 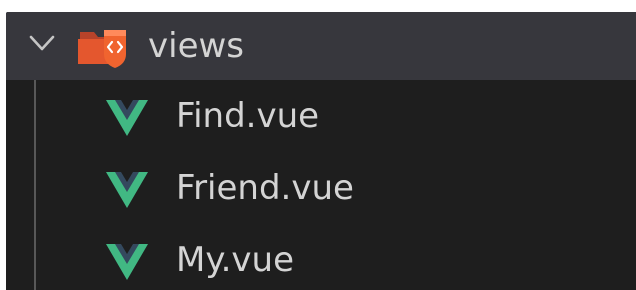 I want to click on folder-label: views, so click(x=196, y=46).